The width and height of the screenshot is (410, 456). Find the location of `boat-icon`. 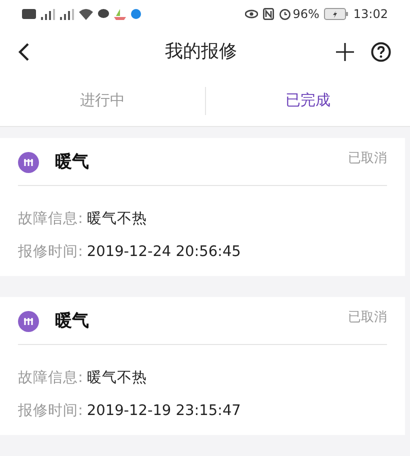

boat-icon is located at coordinates (120, 14).